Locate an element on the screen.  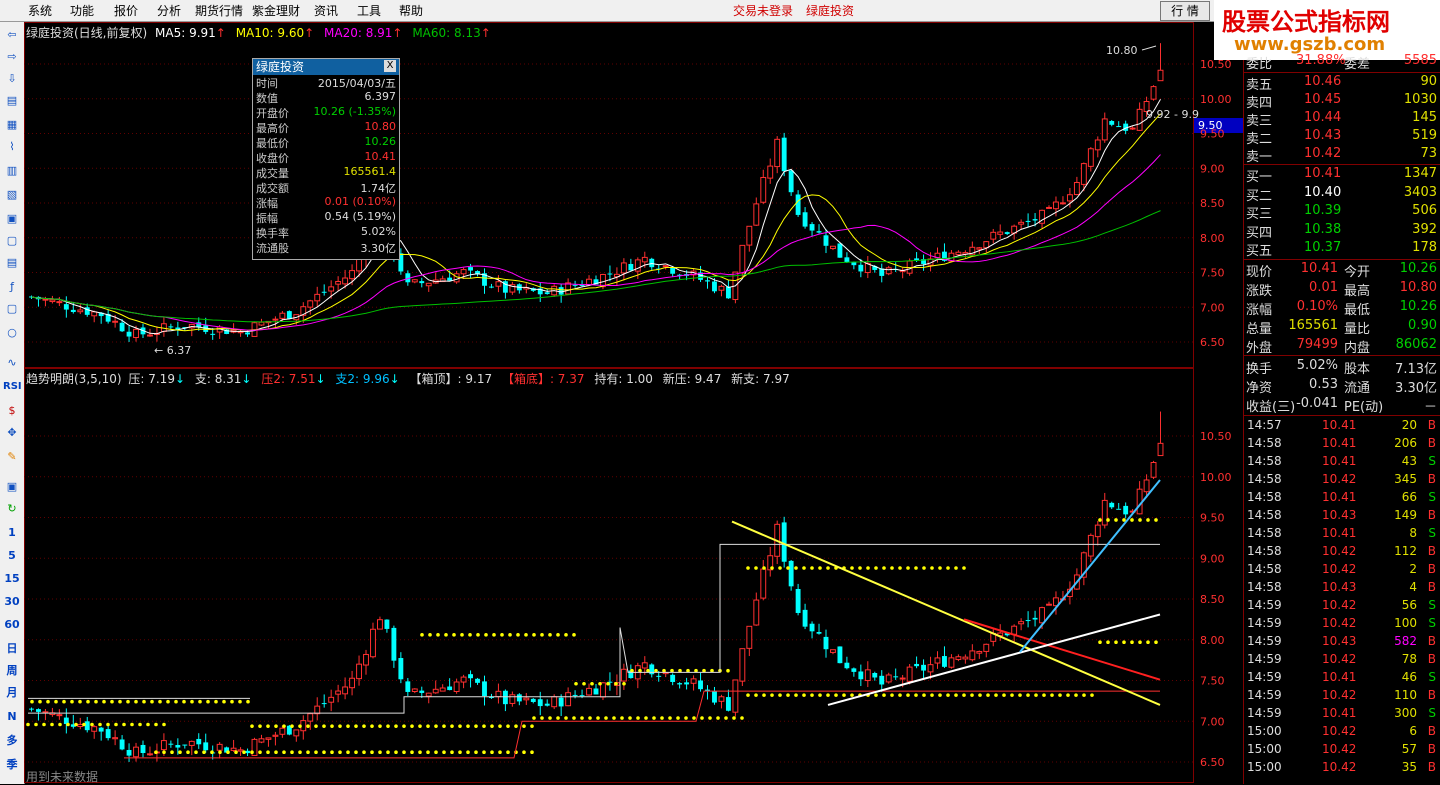
refresh-icon: ↻ is located at coordinates (12, 509).